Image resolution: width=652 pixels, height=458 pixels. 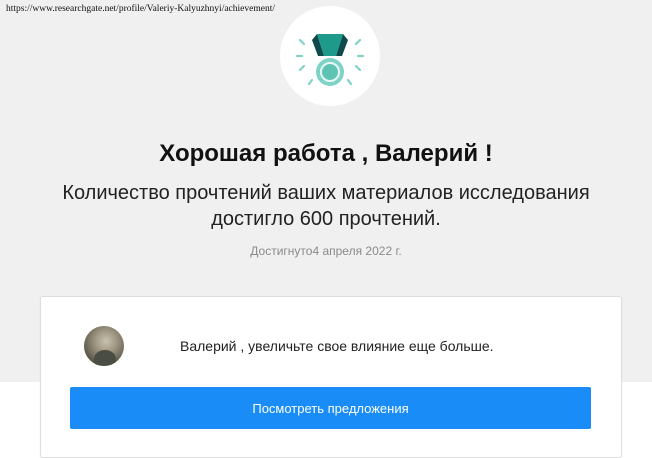 I want to click on page-title: Хорошая работа , Валерий !, so click(x=326, y=153).